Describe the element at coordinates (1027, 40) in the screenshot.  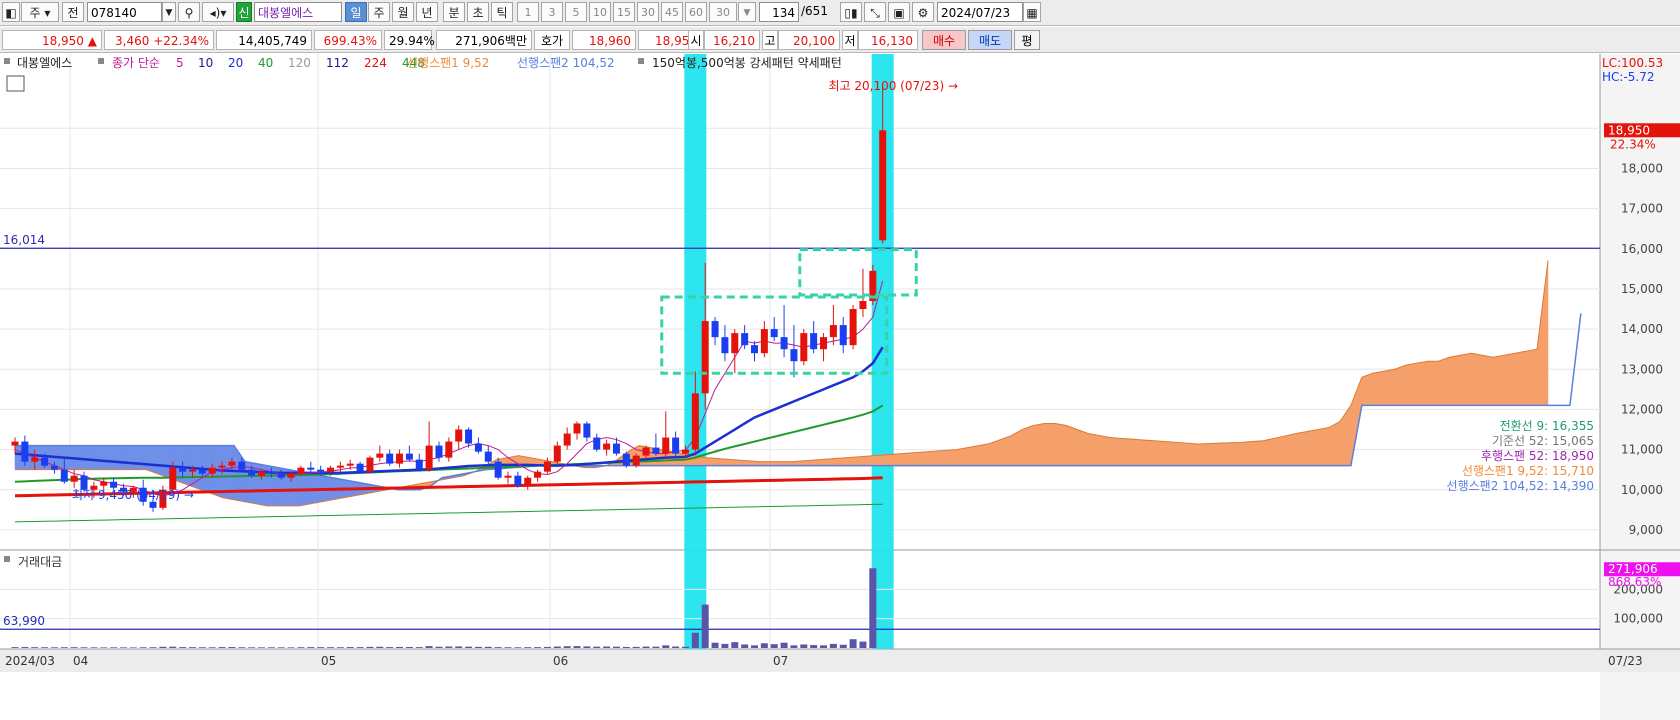
I see `avg-button: 평` at that location.